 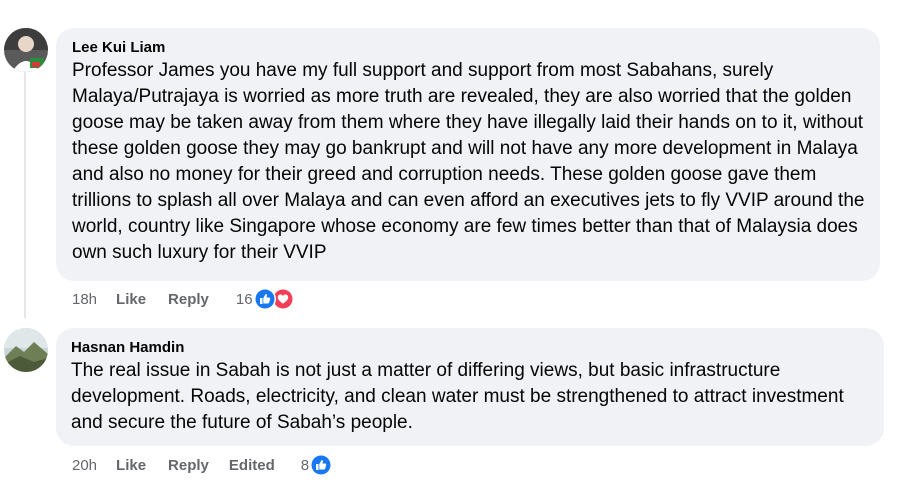 I want to click on reactions-summary: 8, so click(x=316, y=465).